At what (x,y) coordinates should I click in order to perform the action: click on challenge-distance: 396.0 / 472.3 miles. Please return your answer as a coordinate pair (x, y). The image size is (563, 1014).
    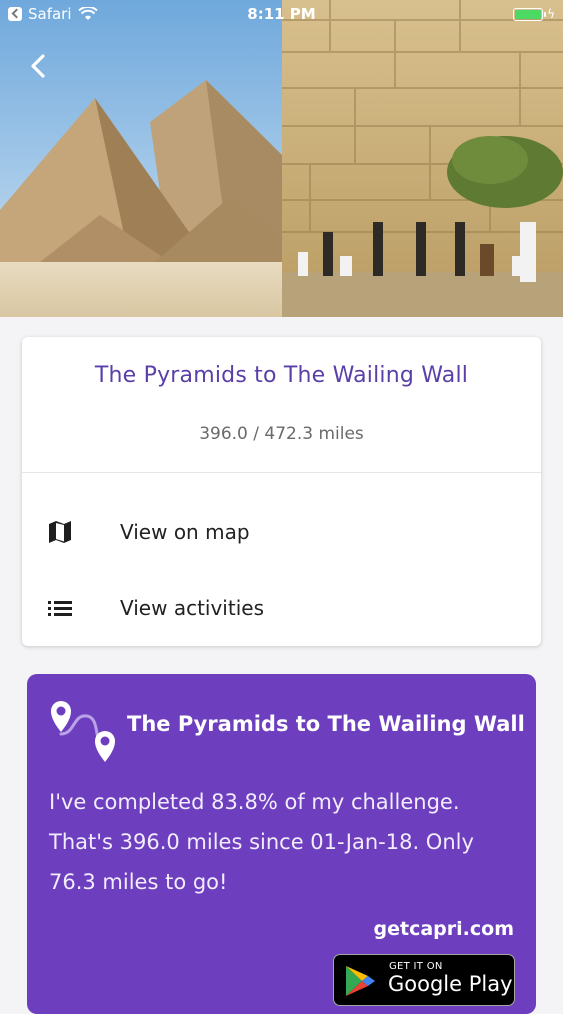
    Looking at the image, I should click on (281, 434).